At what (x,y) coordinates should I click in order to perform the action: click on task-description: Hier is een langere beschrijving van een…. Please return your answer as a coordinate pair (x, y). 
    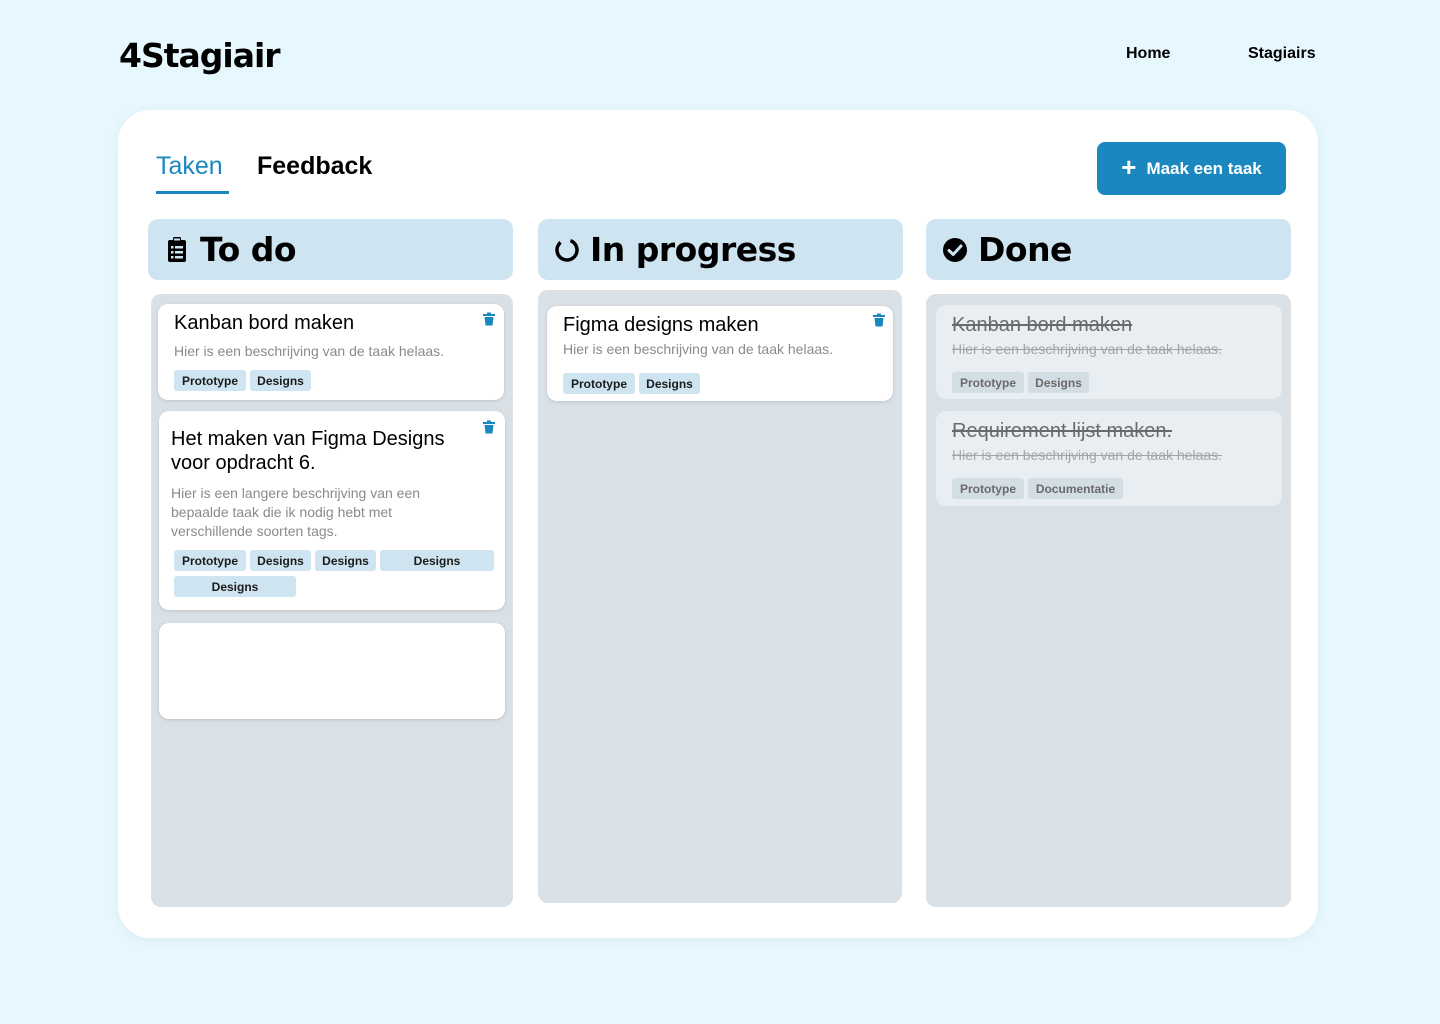
    Looking at the image, I should click on (296, 512).